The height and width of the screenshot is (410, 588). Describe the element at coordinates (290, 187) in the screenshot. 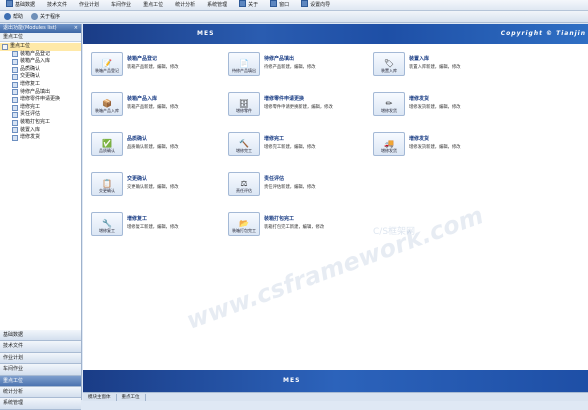

I see `card-desc: 责任评估新建，编辑，修改` at that location.